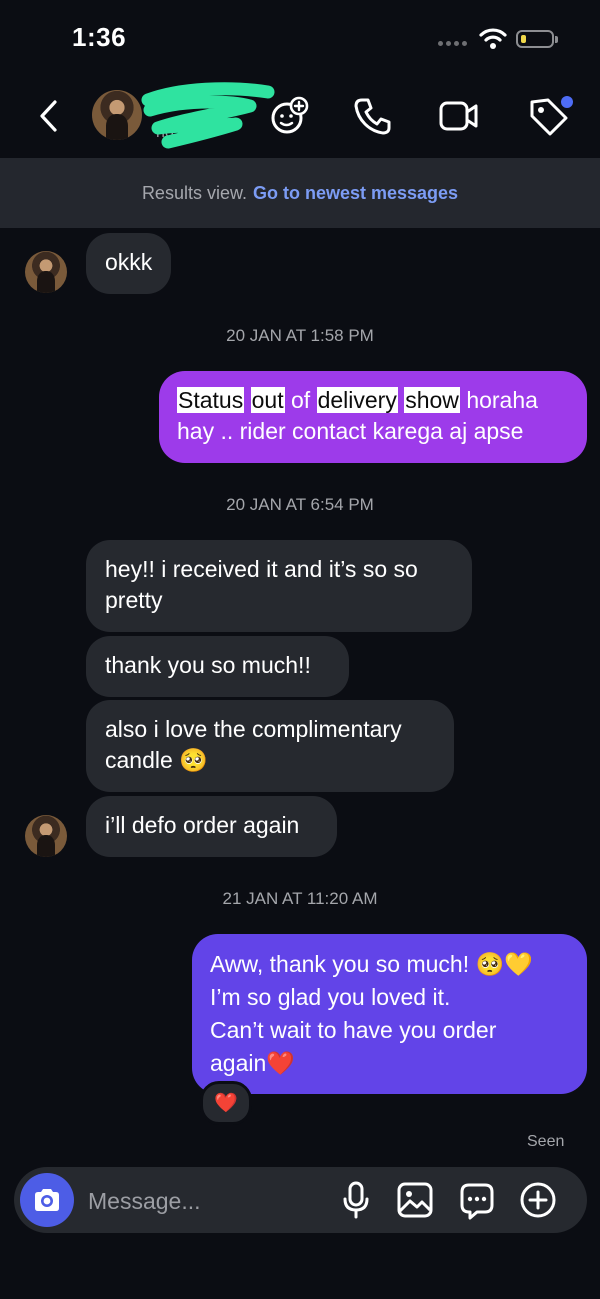  I want to click on gallery-icon, so click(415, 1200).